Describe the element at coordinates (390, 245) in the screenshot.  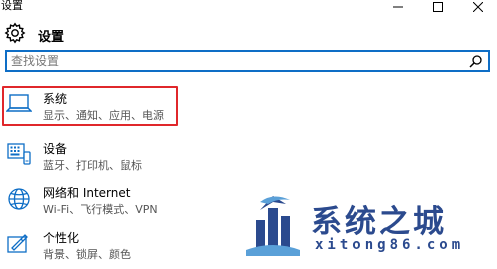
I see `watermark-url: xitong86.com` at that location.